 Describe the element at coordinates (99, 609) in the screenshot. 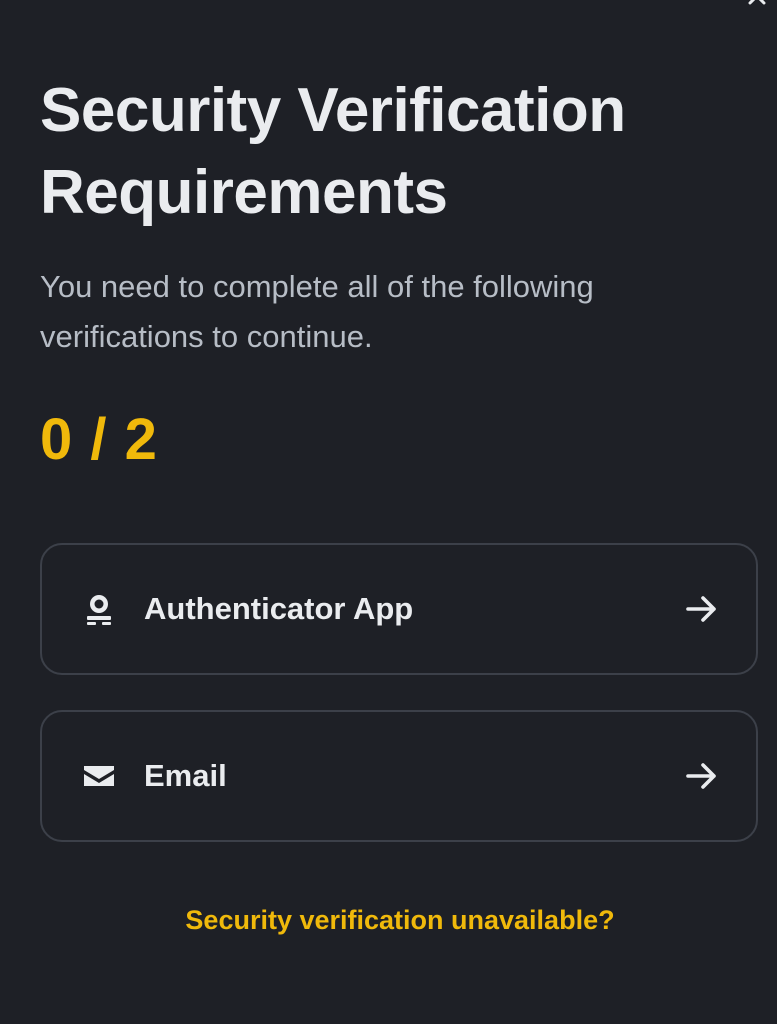

I see `authenticator-icon` at that location.